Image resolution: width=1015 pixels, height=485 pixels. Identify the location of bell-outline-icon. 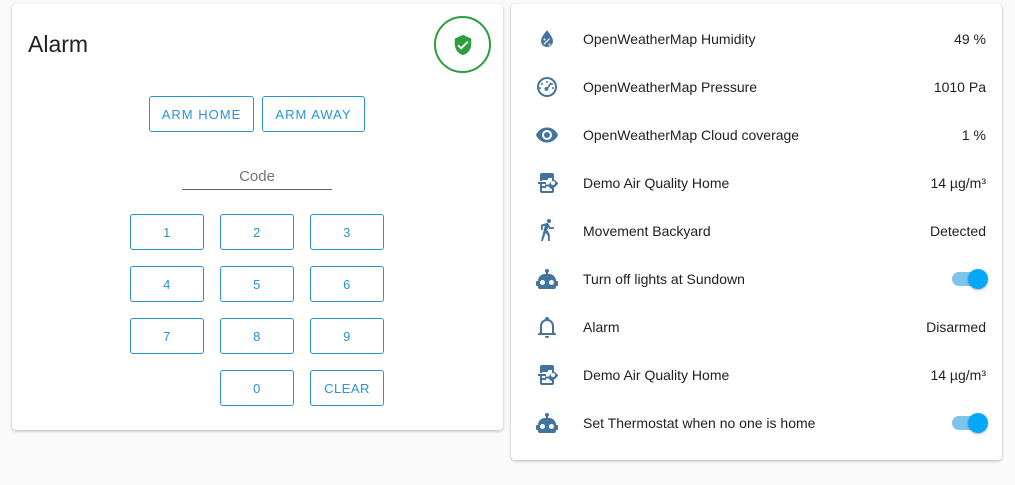
(547, 327).